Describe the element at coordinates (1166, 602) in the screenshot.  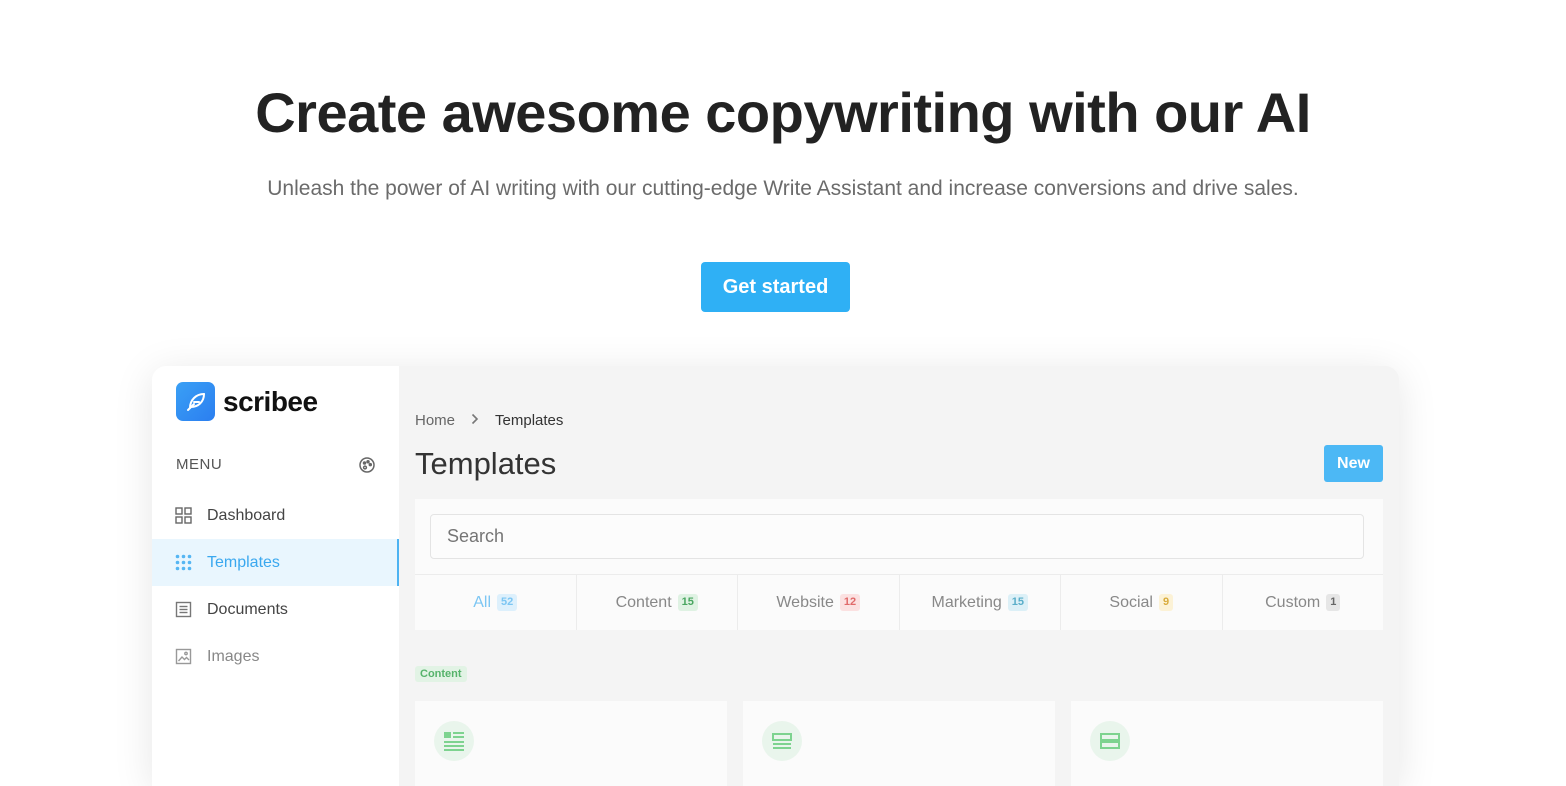
I see `count-badge: 9` at that location.